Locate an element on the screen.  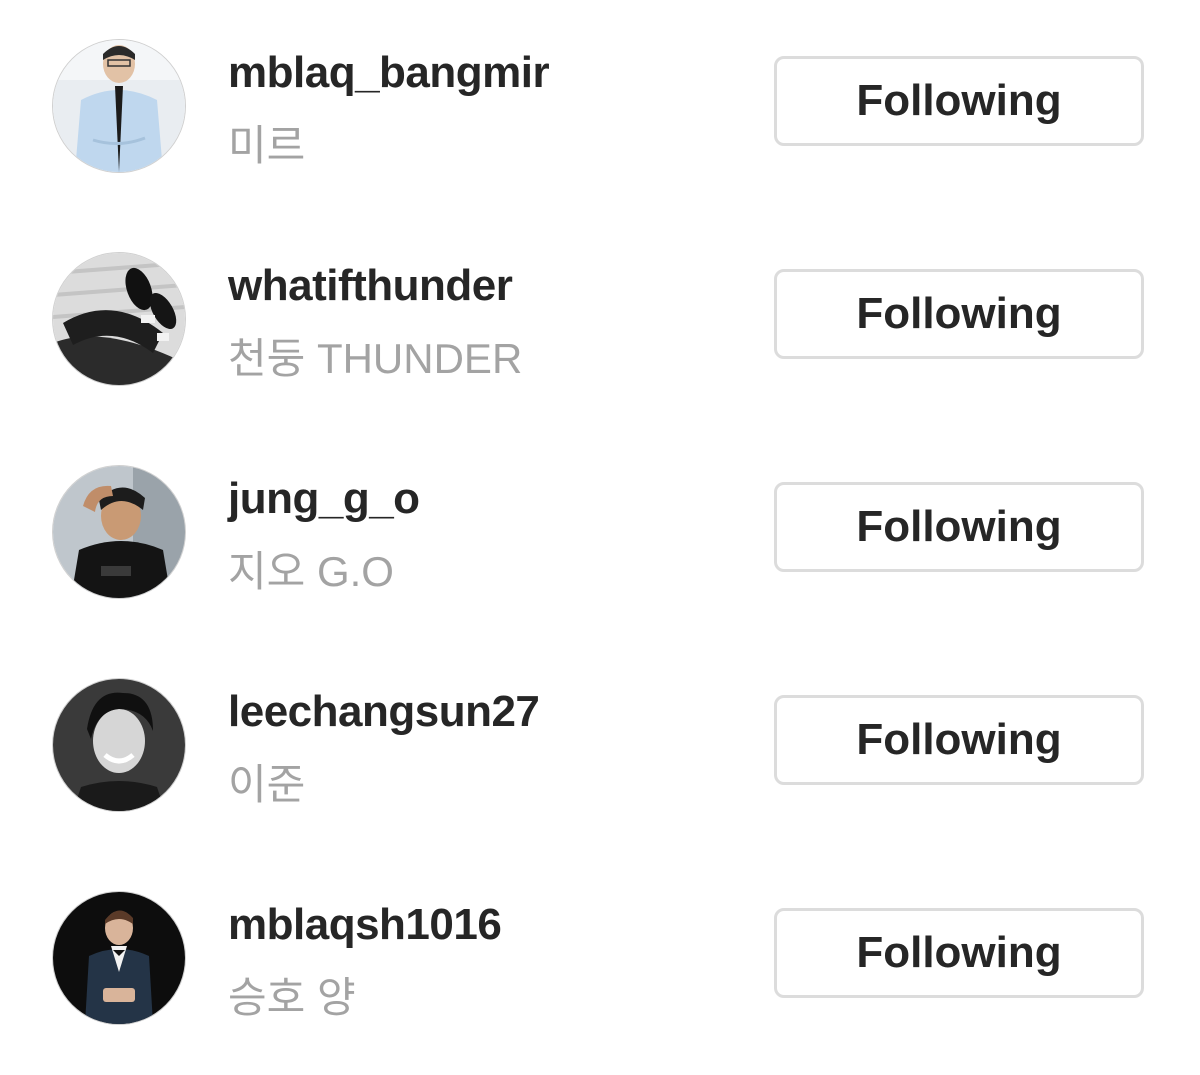
username: mblaqsh1016 is located at coordinates (365, 925).